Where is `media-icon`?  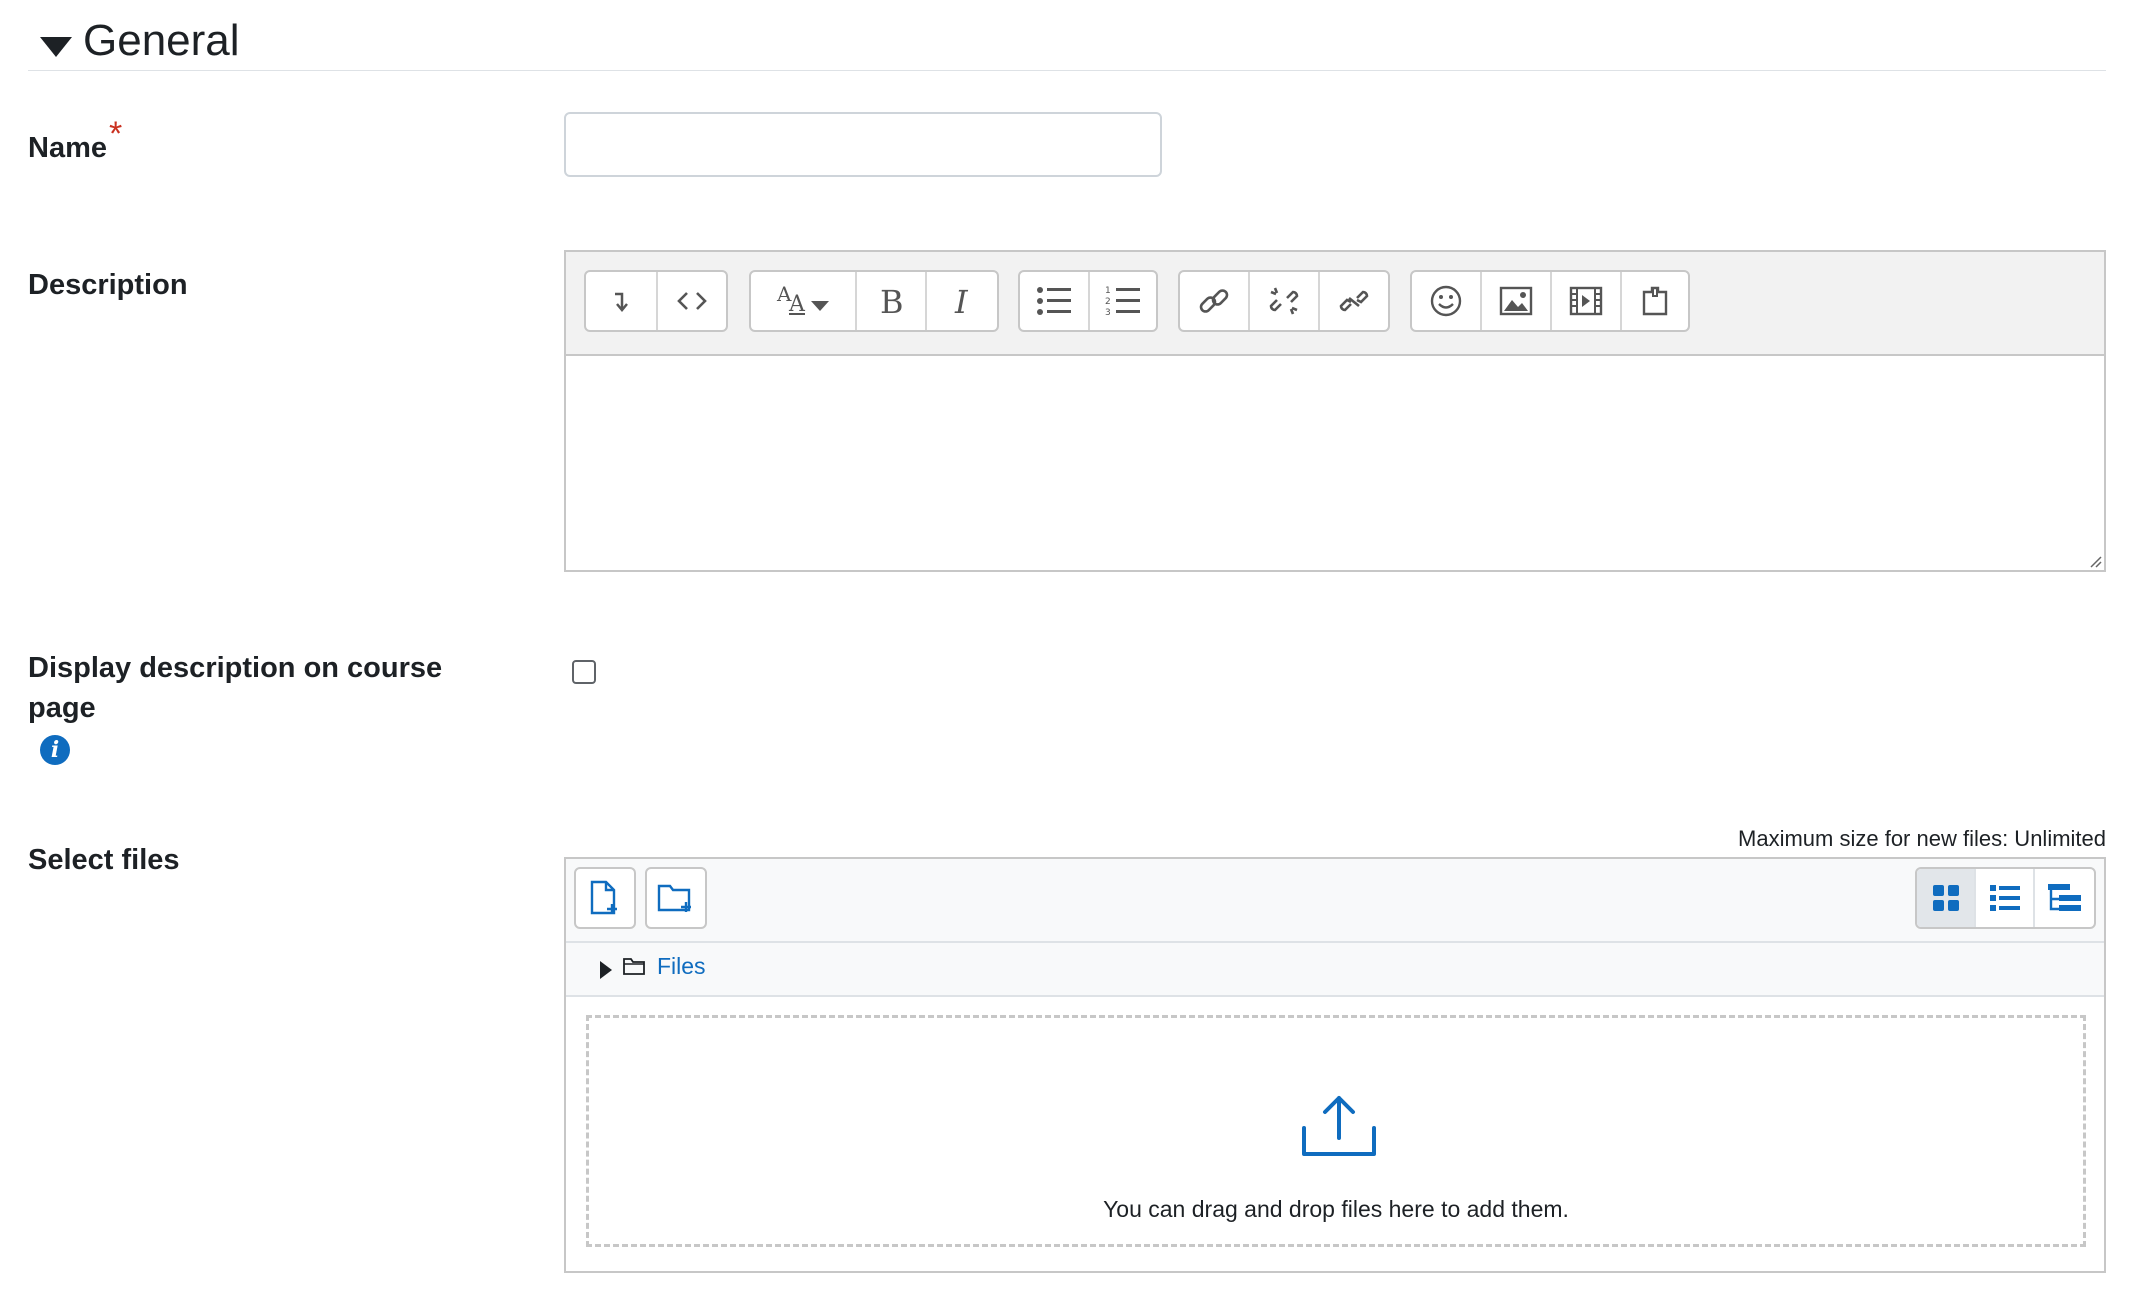
media-icon is located at coordinates (1587, 301).